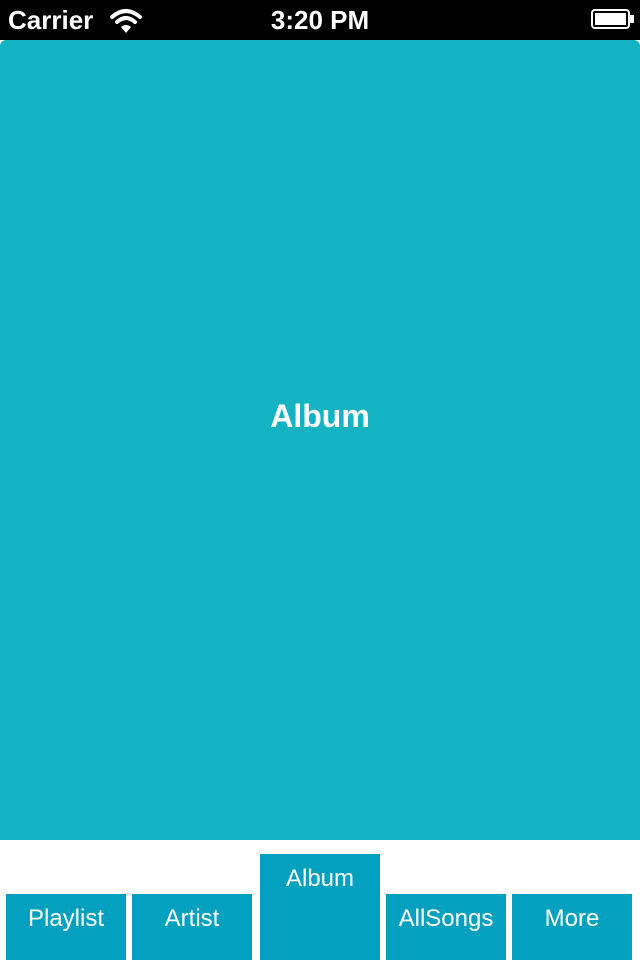 This screenshot has width=640, height=960. Describe the element at coordinates (320, 416) in the screenshot. I see `page-title: Album` at that location.